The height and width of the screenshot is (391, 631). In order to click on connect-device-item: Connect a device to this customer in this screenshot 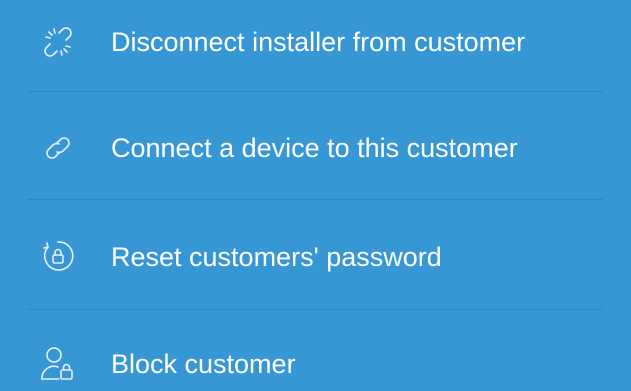, I will do `click(315, 148)`.